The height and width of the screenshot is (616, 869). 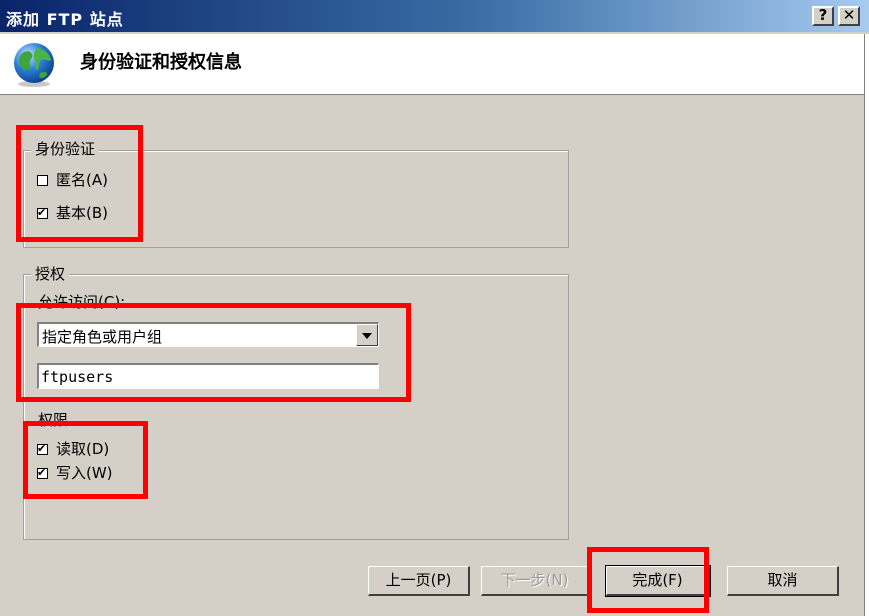 What do you see at coordinates (432, 64) in the screenshot?
I see `header-panel: 身份验证和授权信息` at bounding box center [432, 64].